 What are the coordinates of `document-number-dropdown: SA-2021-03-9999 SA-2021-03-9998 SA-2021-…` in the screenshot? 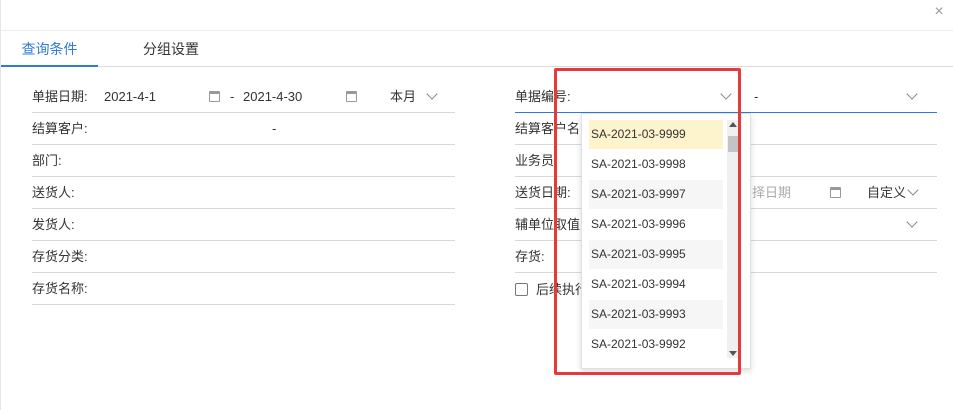 It's located at (666, 241).